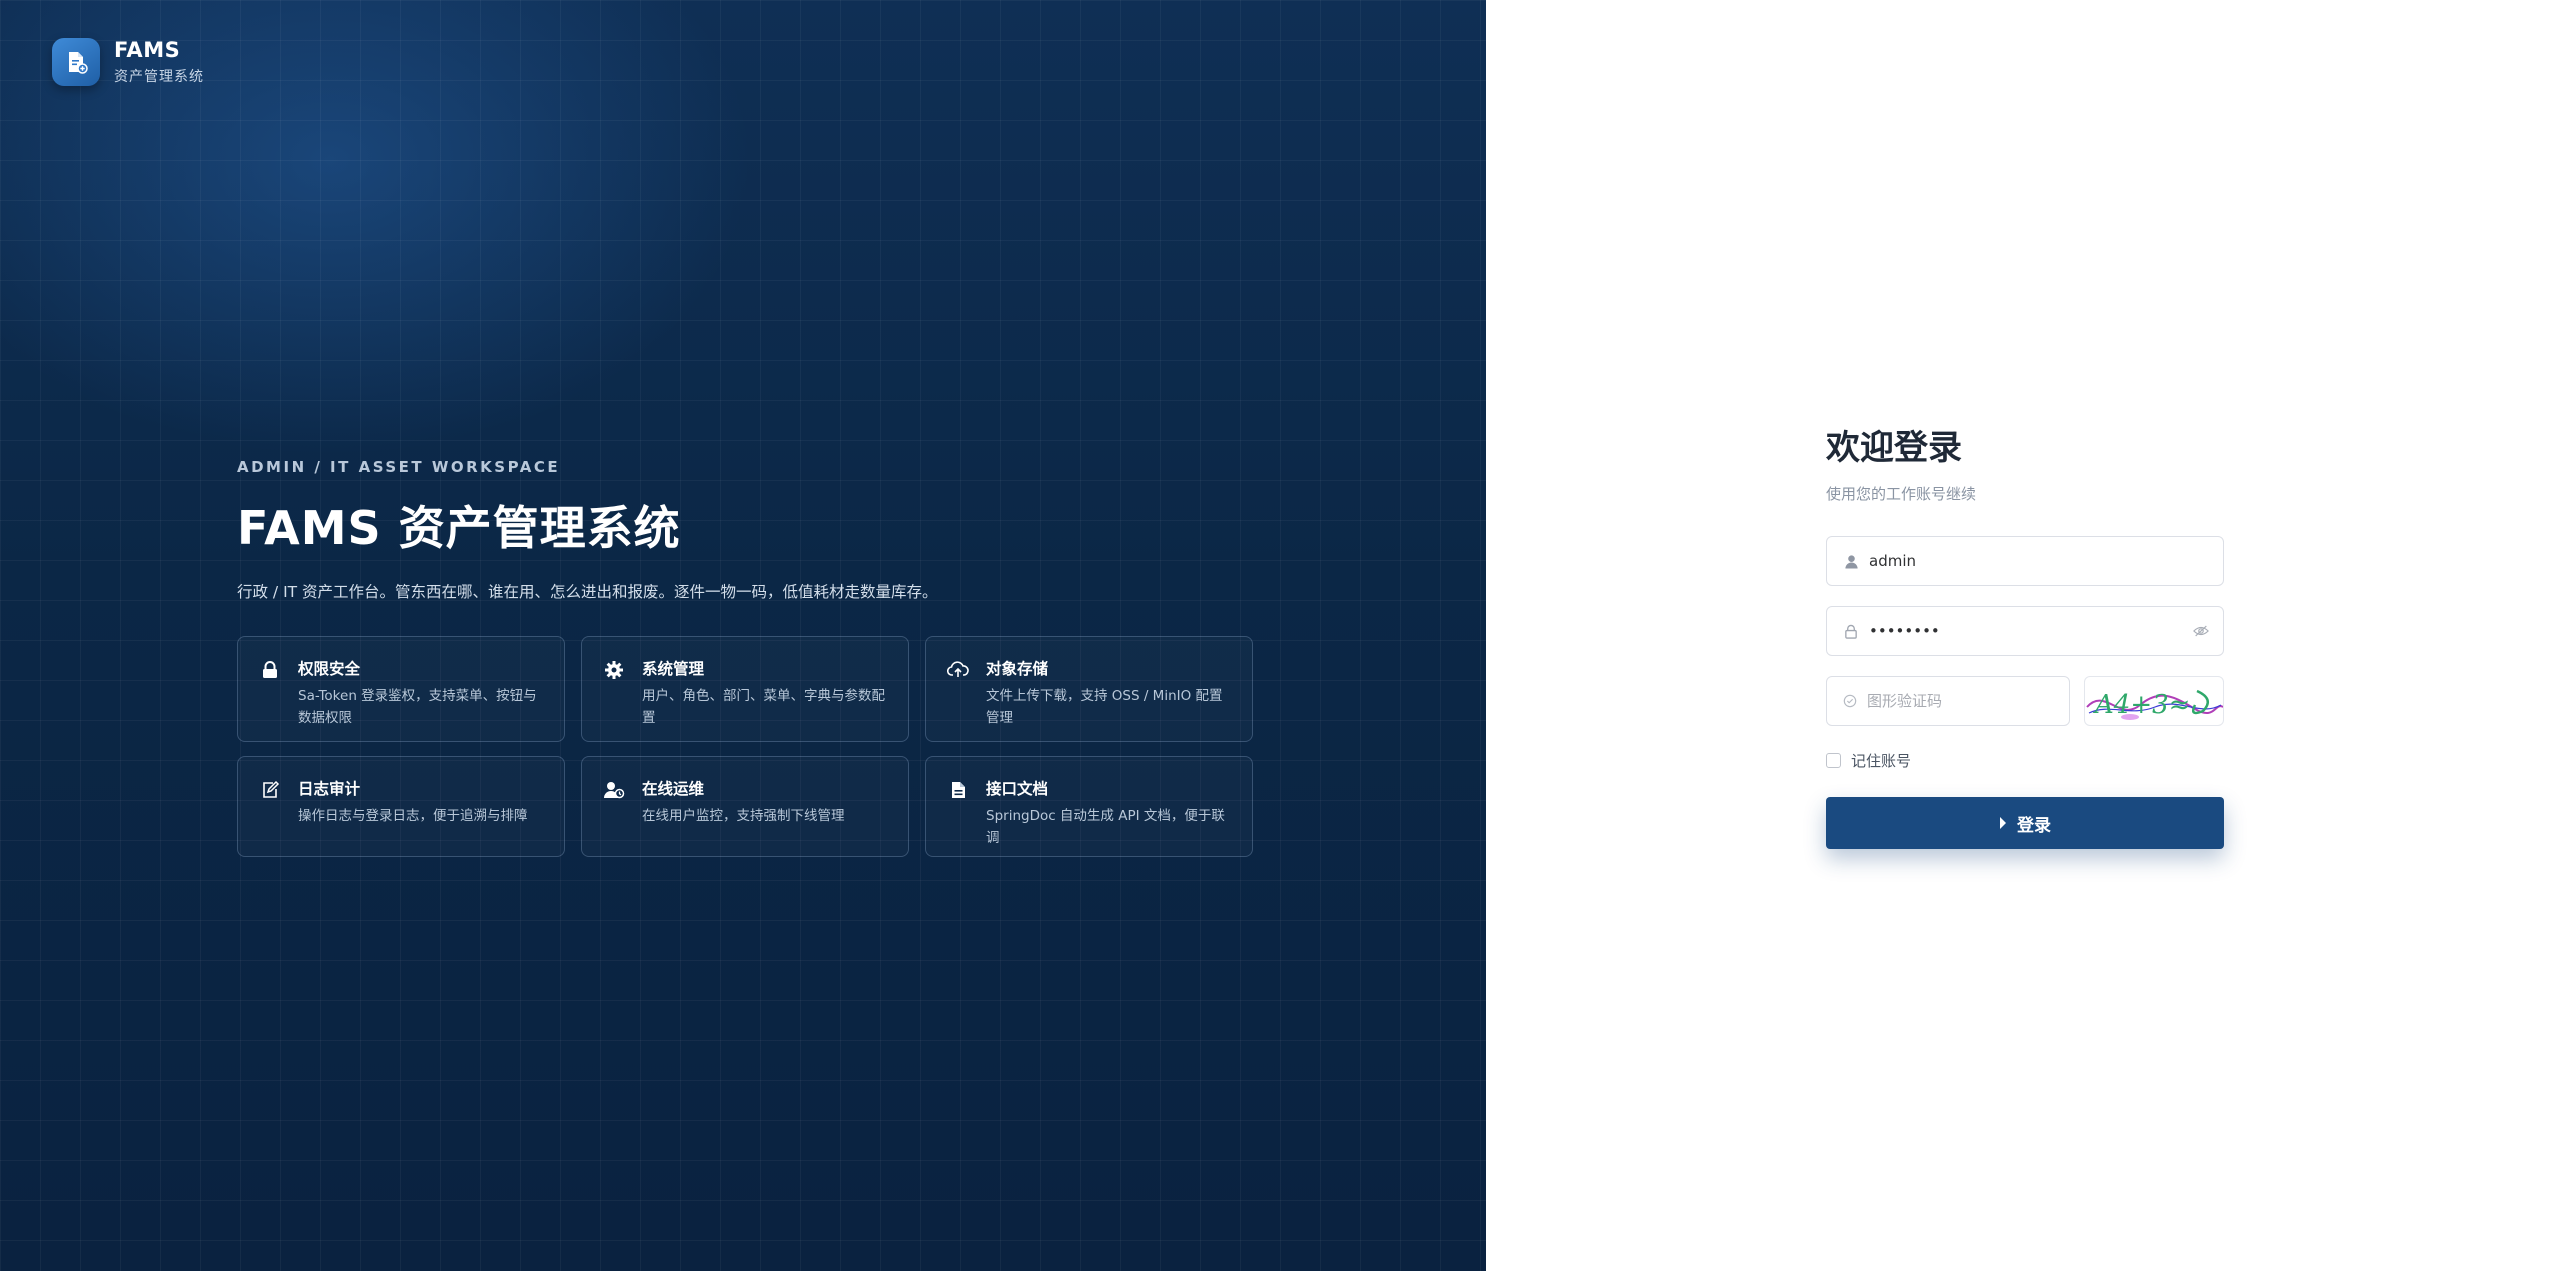  I want to click on edit-log-icon, so click(270, 789).